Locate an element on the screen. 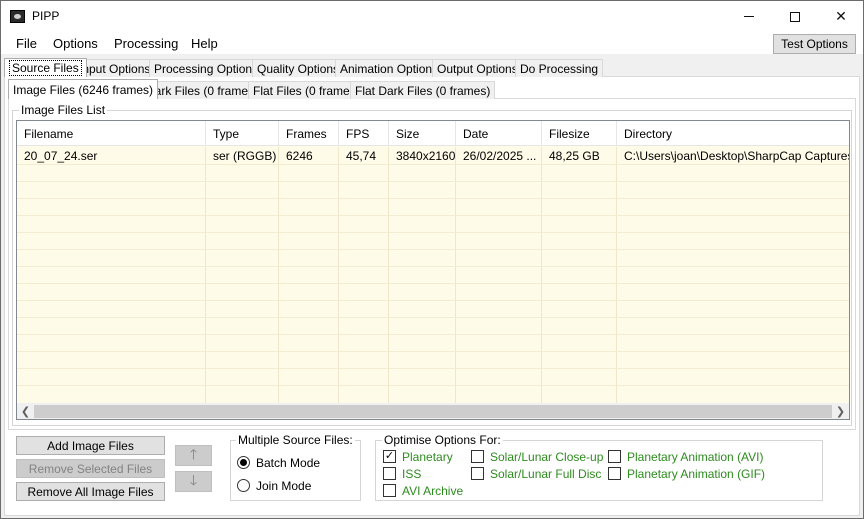  solar-lunar-fulldisc-checkbox is located at coordinates (477, 473).